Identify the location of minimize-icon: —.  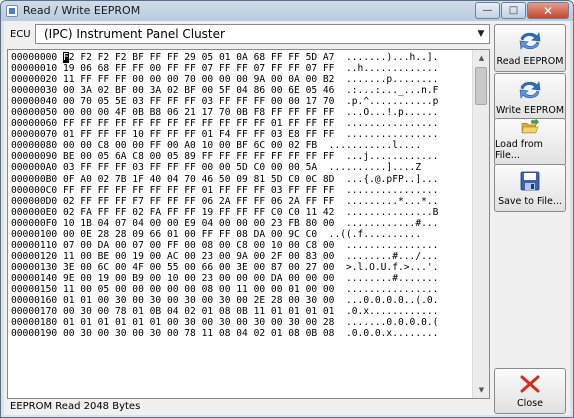
(487, 10).